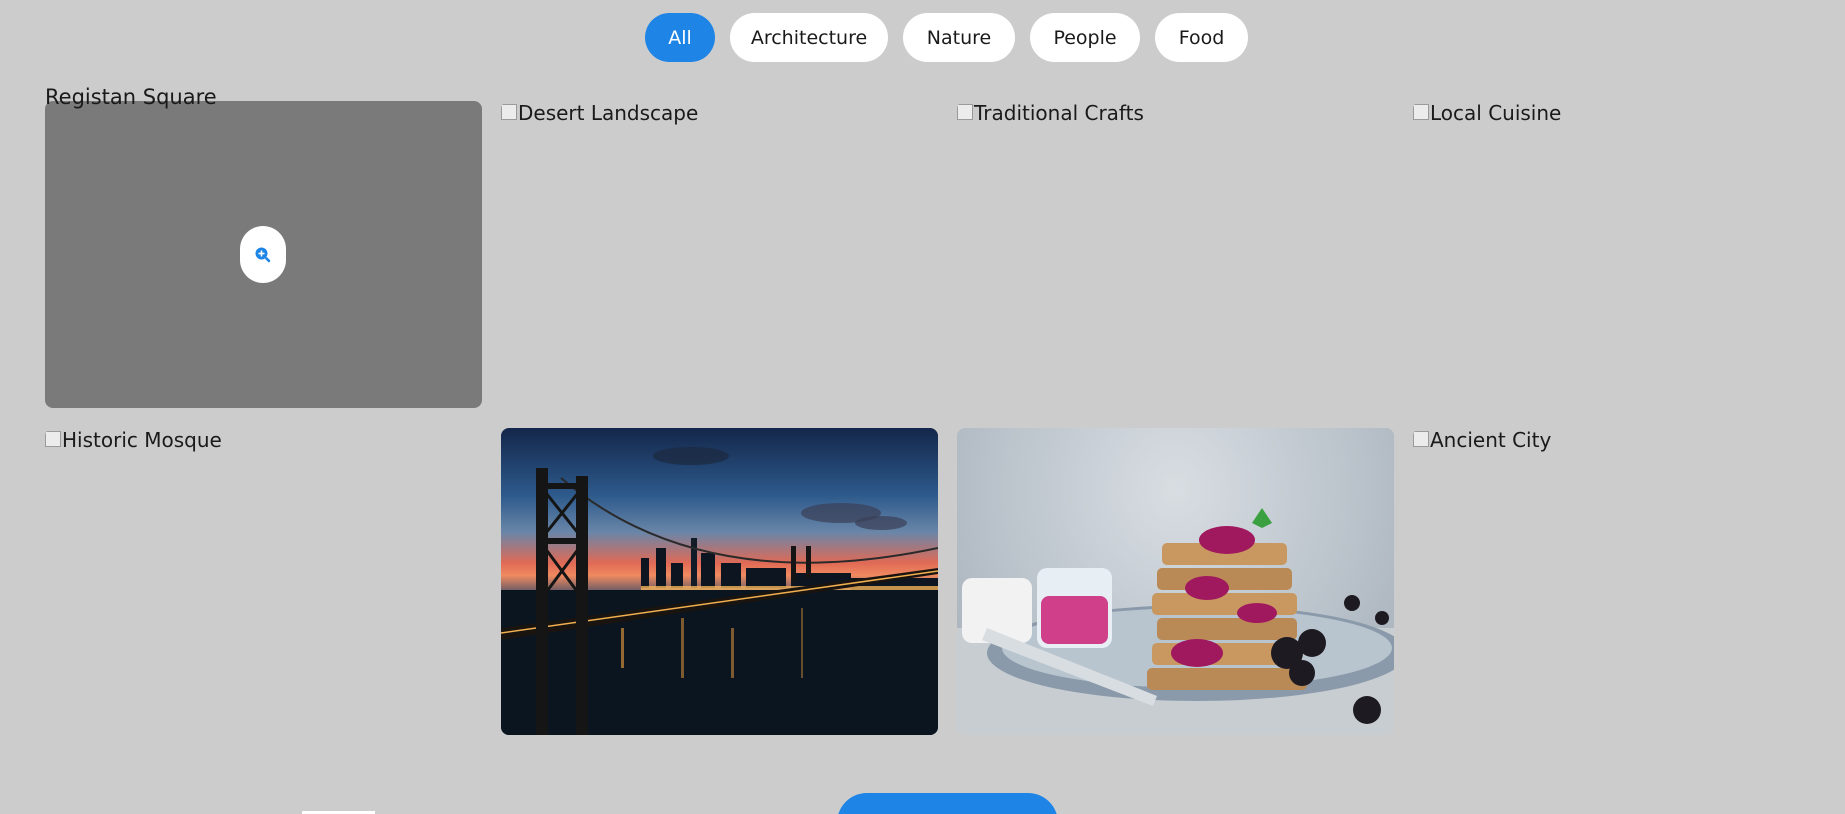  What do you see at coordinates (1085, 37) in the screenshot?
I see `filter-people-button: People` at bounding box center [1085, 37].